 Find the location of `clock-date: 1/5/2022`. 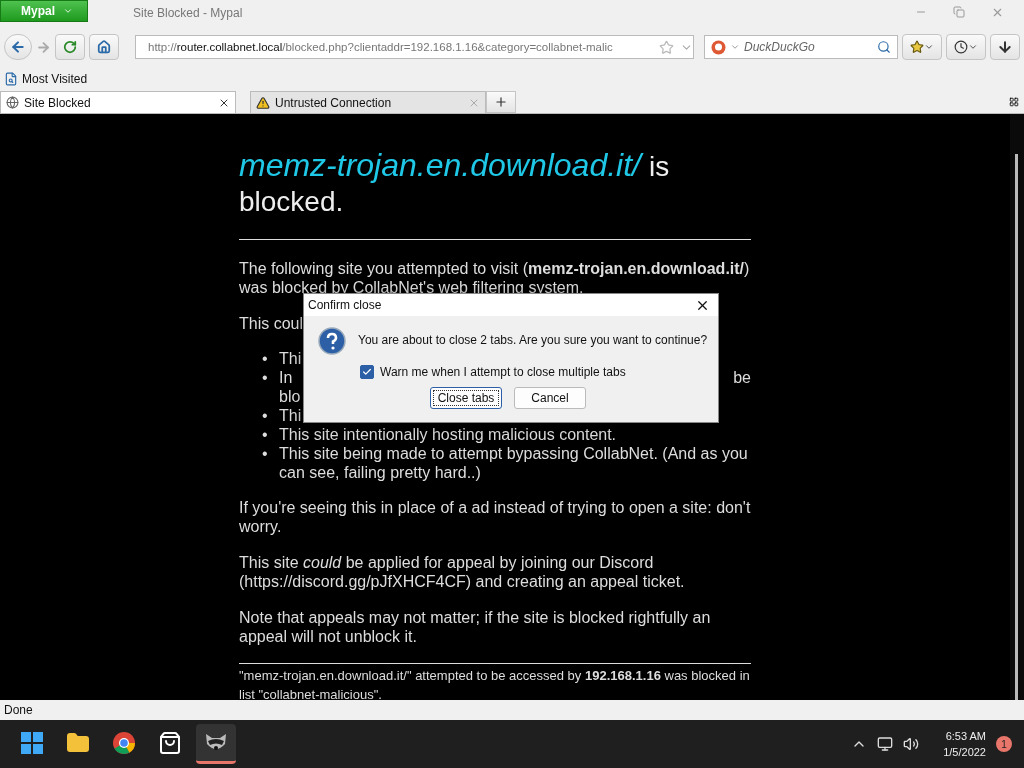

clock-date: 1/5/2022 is located at coordinates (964, 752).